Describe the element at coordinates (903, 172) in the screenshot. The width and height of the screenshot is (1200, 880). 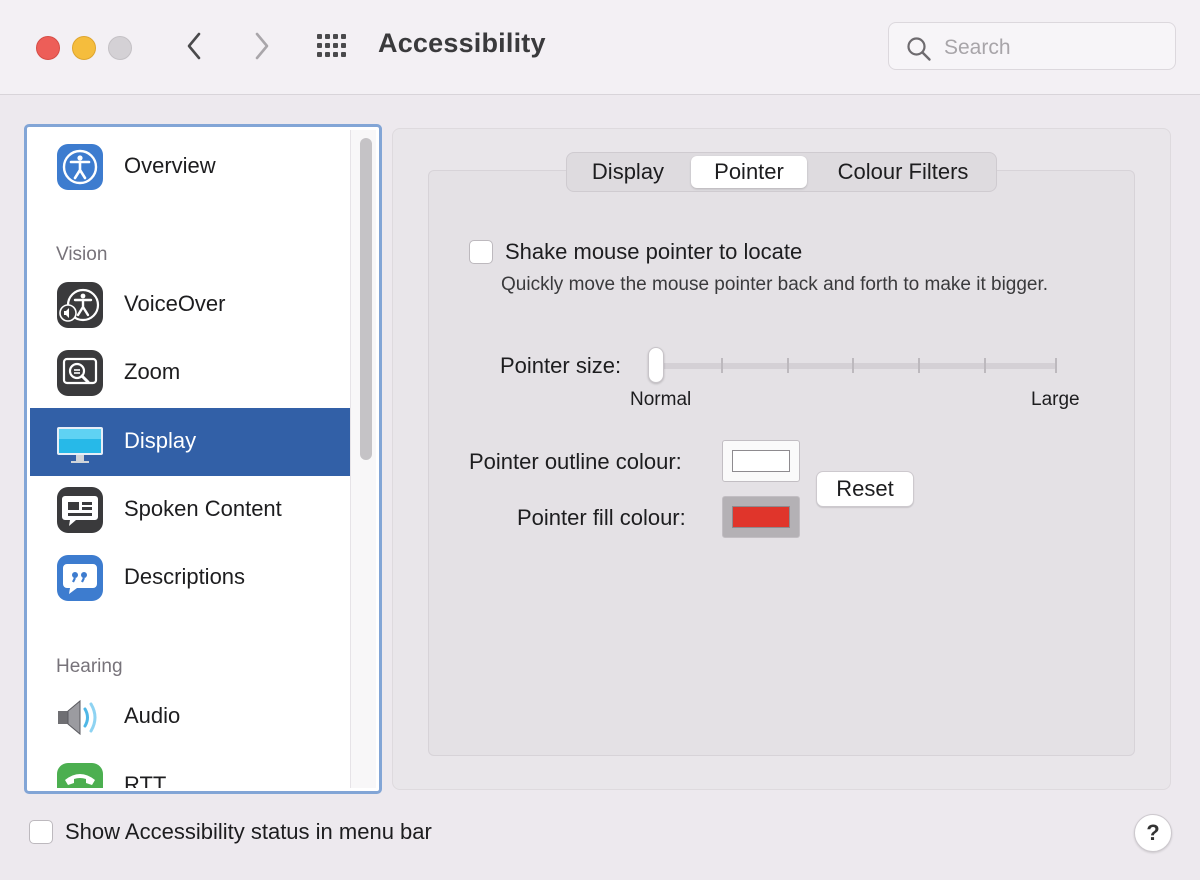
I see `tab-colour-filters: Colour Filters` at that location.